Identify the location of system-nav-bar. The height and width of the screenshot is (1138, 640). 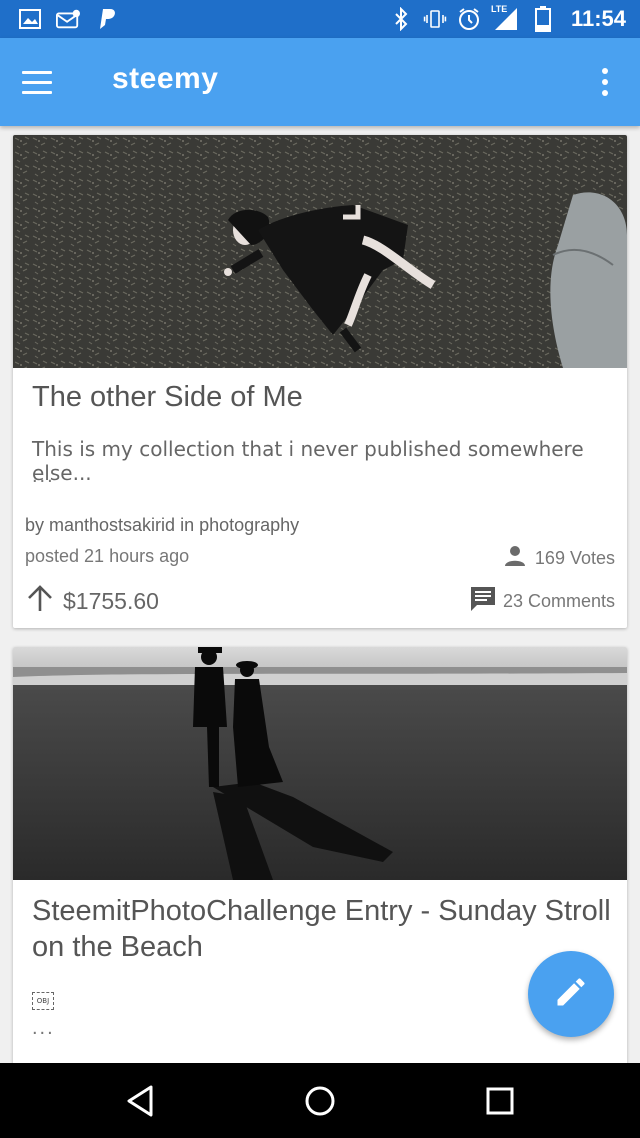
(320, 1100).